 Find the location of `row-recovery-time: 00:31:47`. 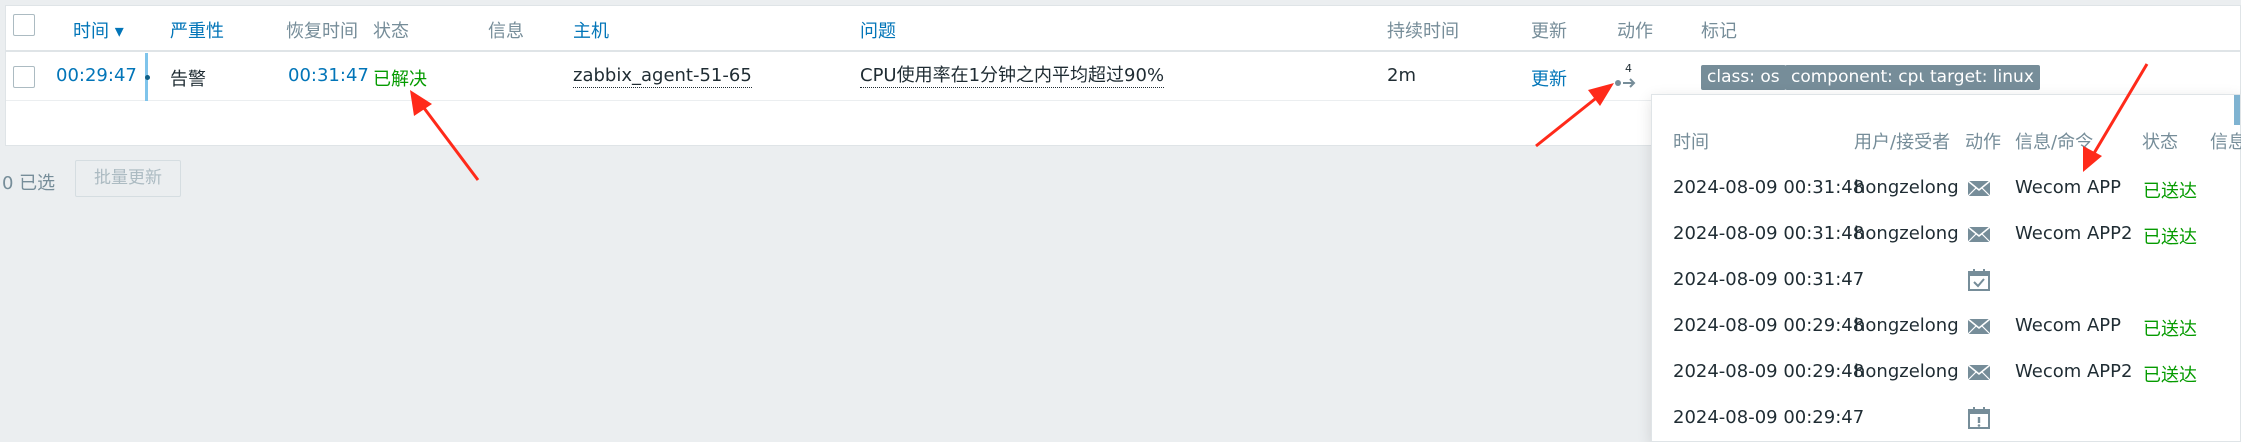

row-recovery-time: 00:31:47 is located at coordinates (328, 75).